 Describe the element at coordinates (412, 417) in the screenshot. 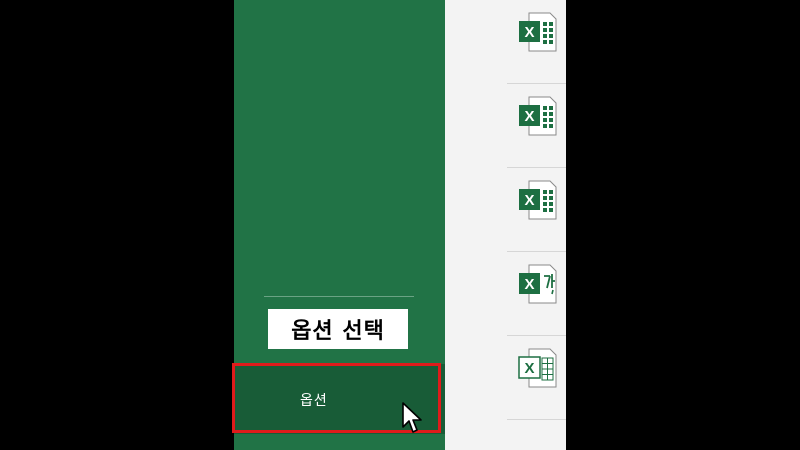

I see `mouse-cursor-icon` at that location.